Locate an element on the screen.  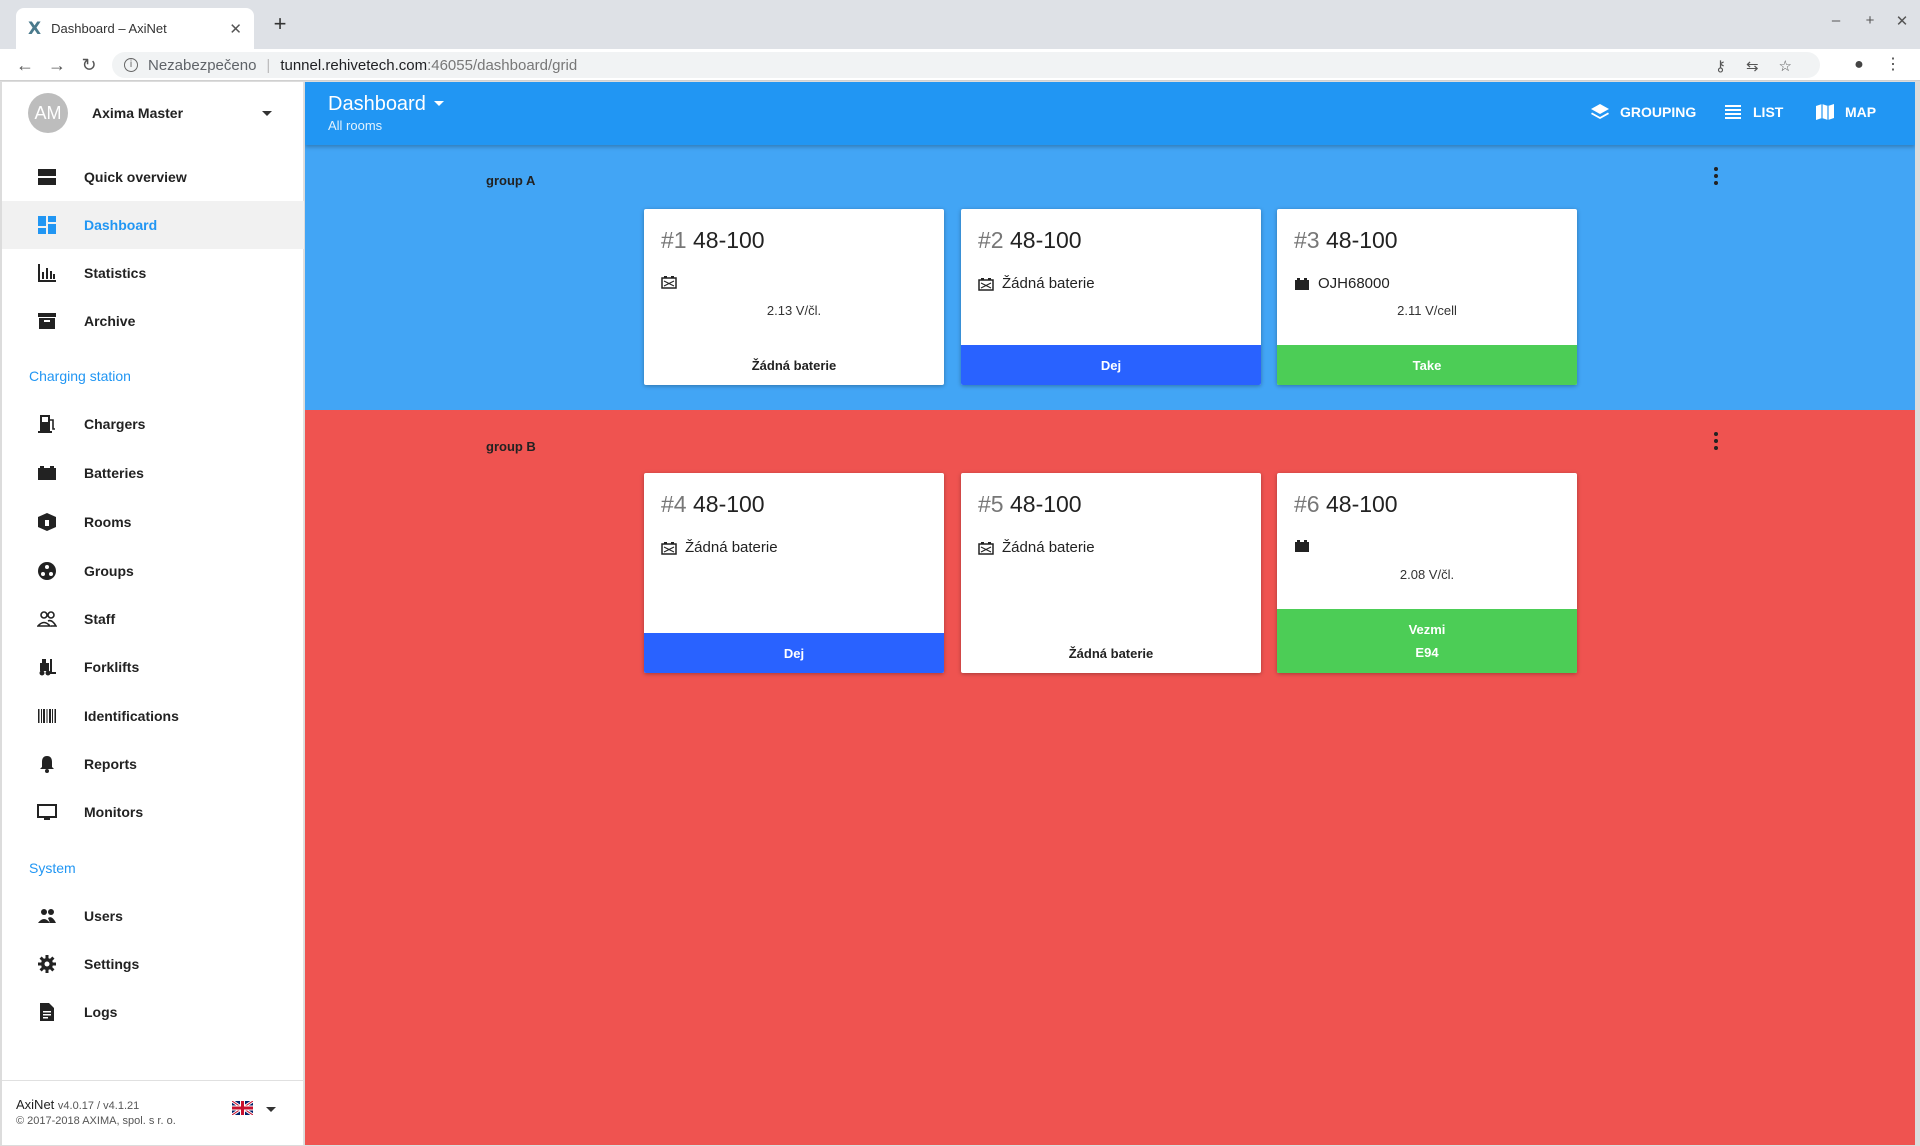
list-button: LIST is located at coordinates (1753, 112).